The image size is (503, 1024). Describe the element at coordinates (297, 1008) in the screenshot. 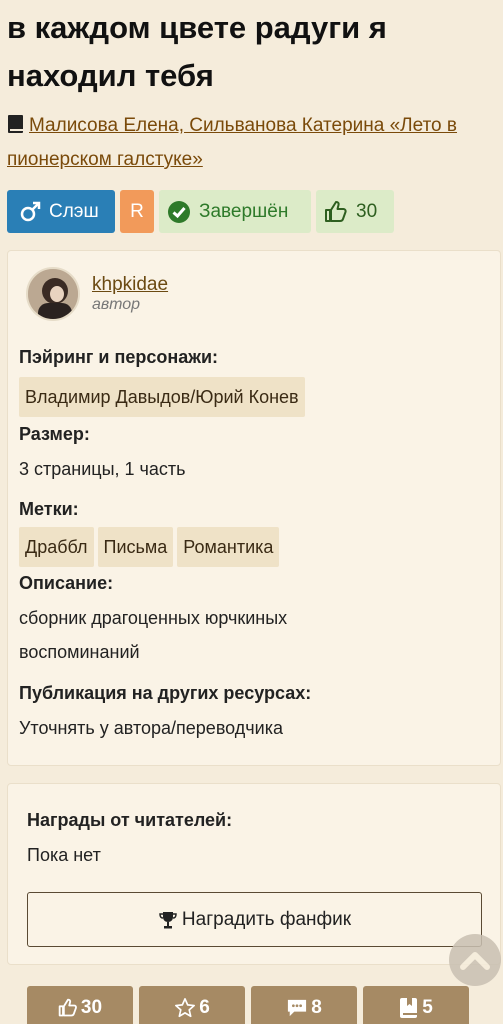

I see `comment-icon` at that location.